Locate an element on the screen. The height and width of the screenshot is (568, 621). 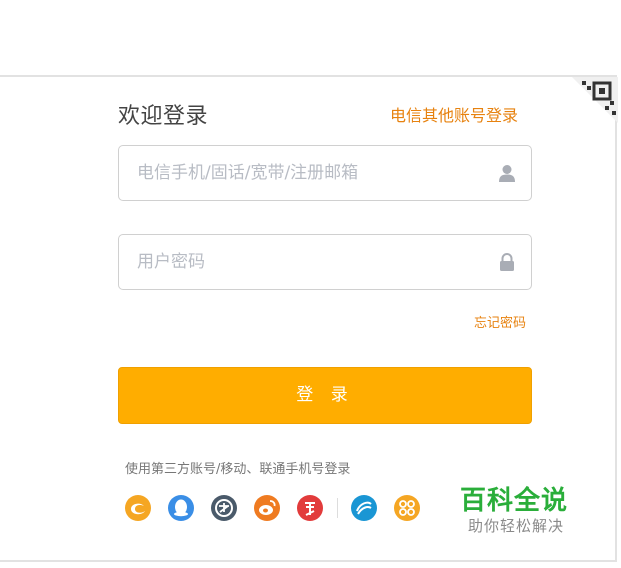
password-field is located at coordinates (325, 262).